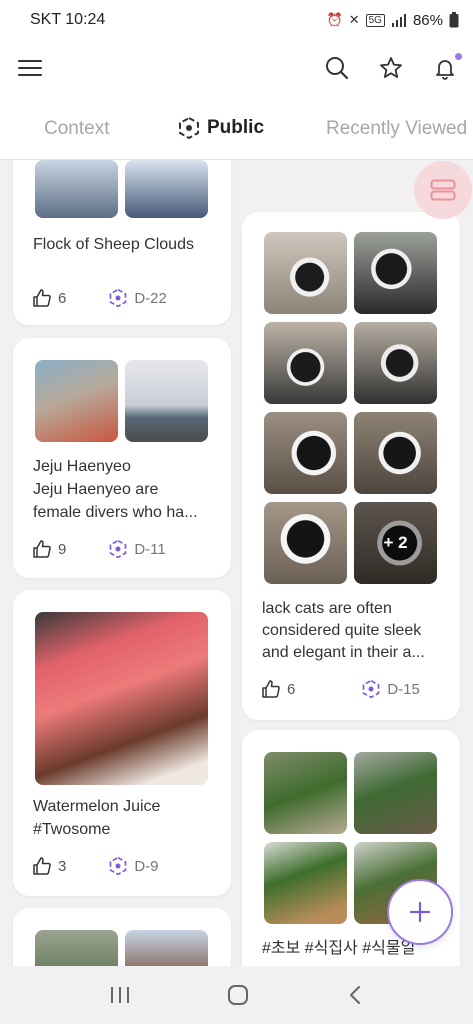 The width and height of the screenshot is (473, 1024). I want to click on tab-public: Public, so click(220, 128).